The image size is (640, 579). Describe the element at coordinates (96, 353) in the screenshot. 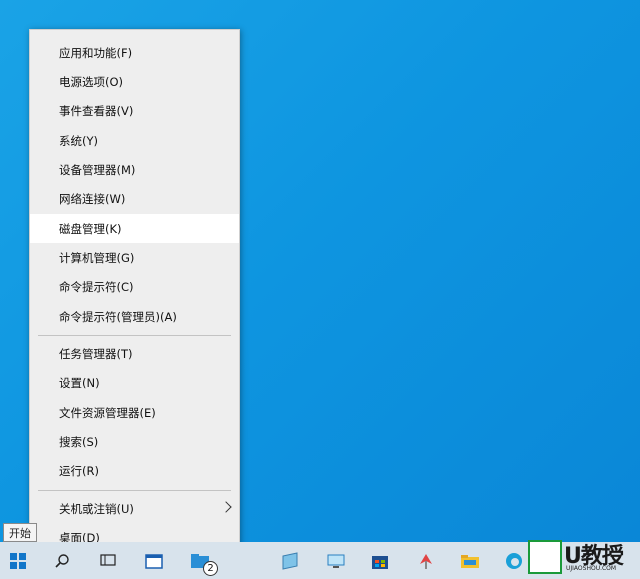

I see `menu-item-label: 任务管理器(T)` at that location.